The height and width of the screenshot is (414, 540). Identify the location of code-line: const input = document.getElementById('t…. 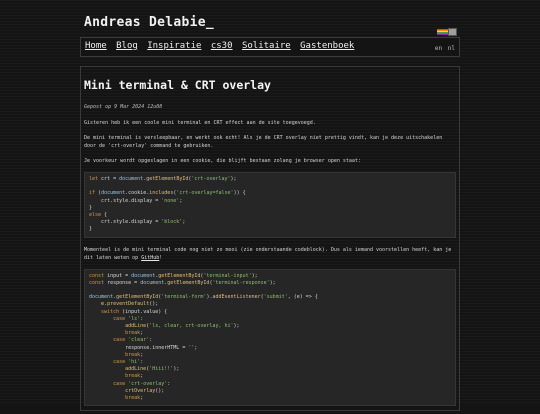
(173, 275).